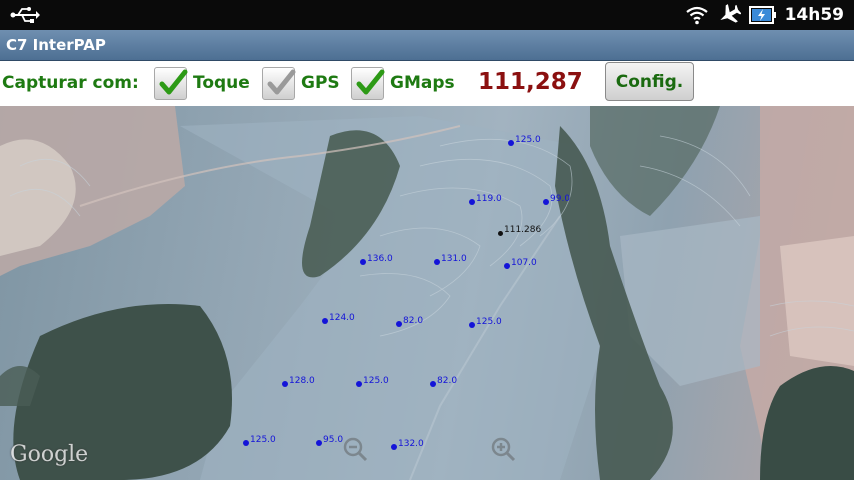 This screenshot has height=480, width=854. Describe the element at coordinates (422, 83) in the screenshot. I see `gmaps-label: GMaps` at that location.